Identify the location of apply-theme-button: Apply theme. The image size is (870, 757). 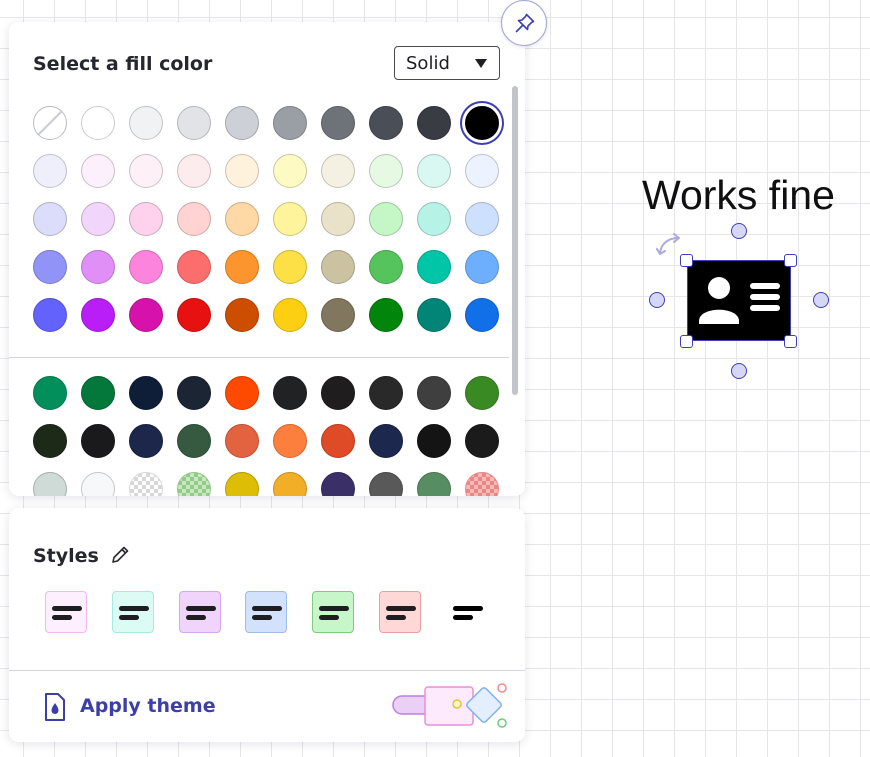
(138, 707).